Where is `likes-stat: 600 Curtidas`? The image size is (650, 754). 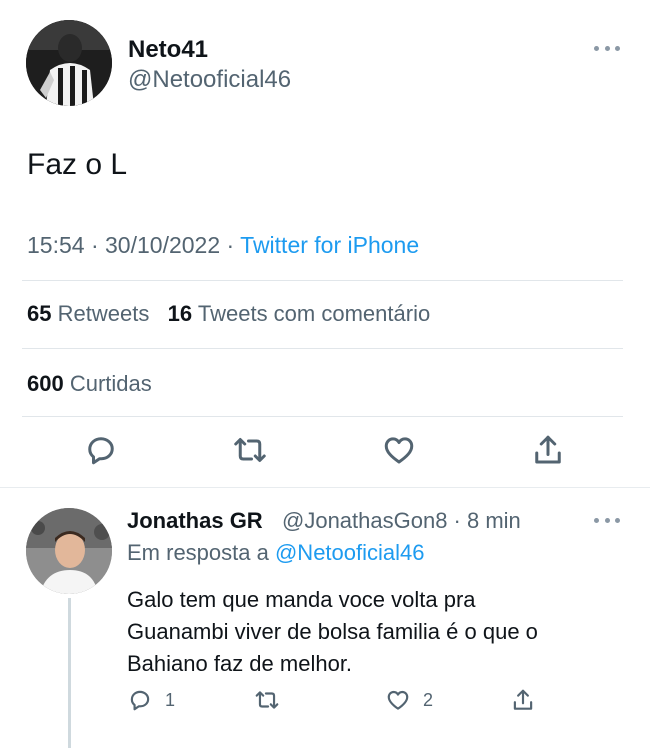
likes-stat: 600 Curtidas is located at coordinates (89, 384).